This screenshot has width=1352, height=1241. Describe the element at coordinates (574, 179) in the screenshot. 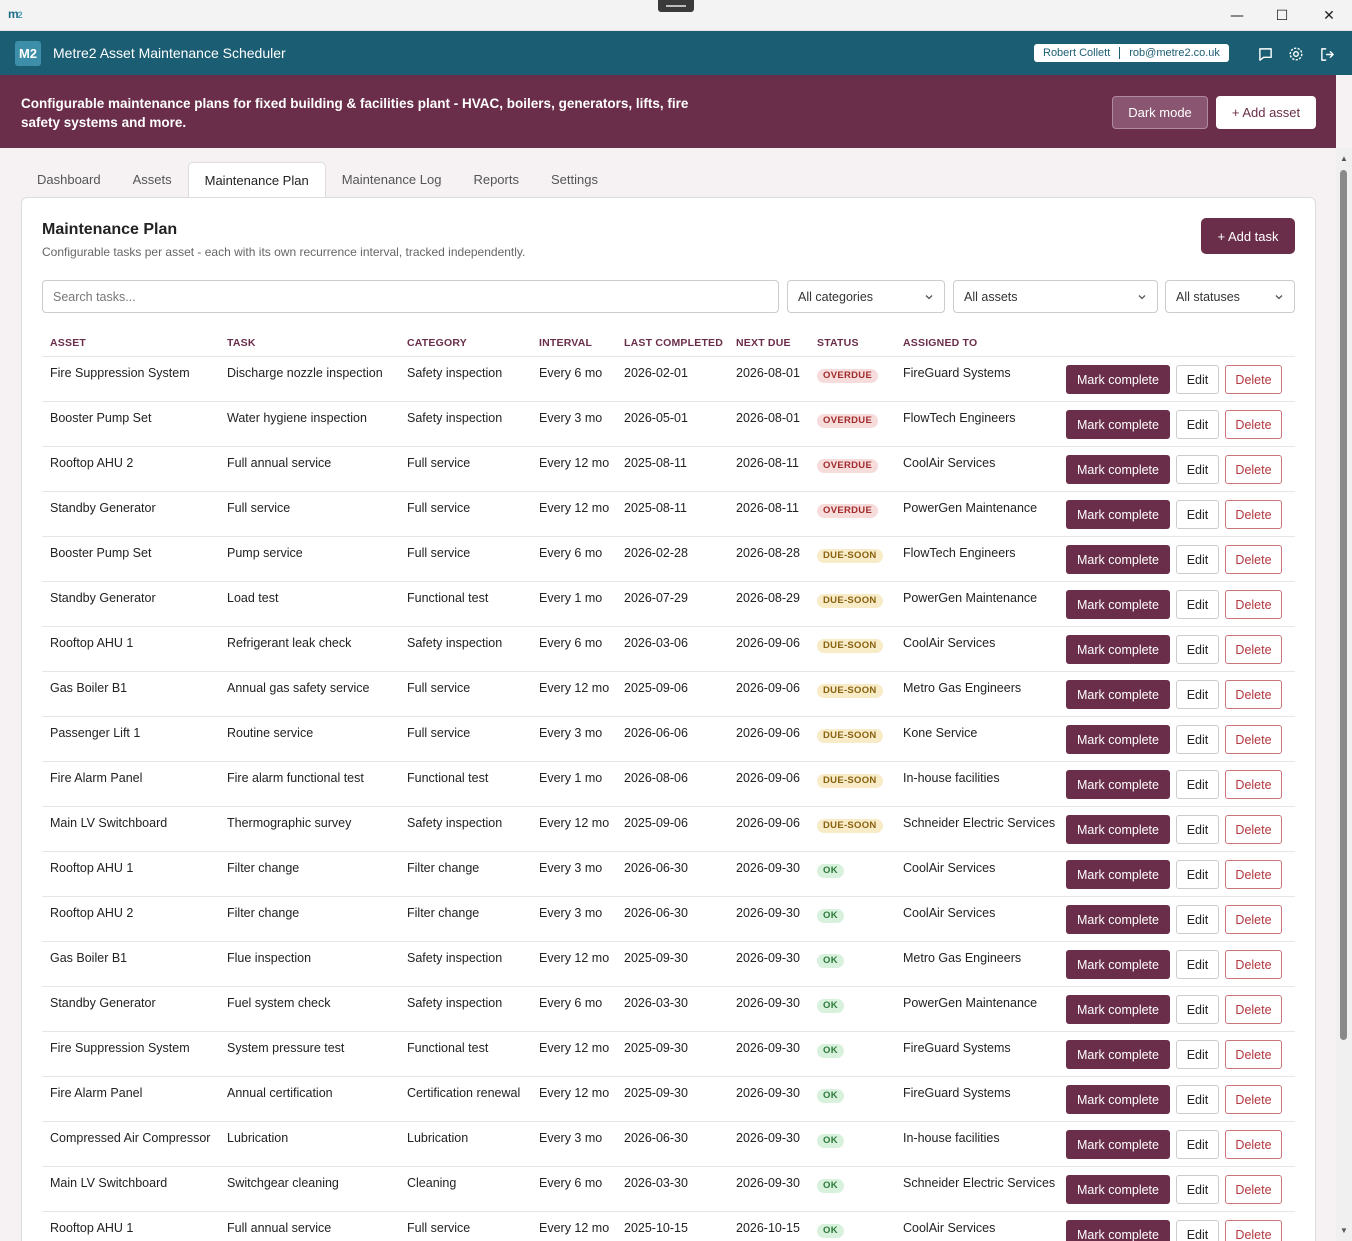

I see `tab-settings: Settings` at that location.